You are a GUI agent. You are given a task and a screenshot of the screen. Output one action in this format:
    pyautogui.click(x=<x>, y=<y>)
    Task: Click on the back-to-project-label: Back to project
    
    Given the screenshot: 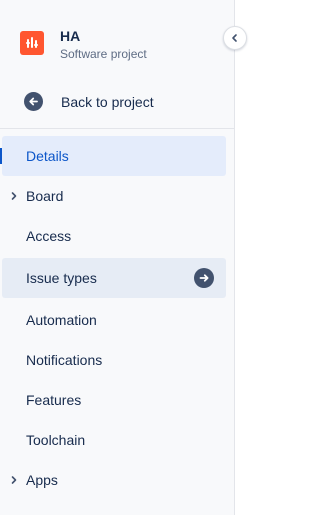 What is the action you would take?
    pyautogui.click(x=107, y=101)
    